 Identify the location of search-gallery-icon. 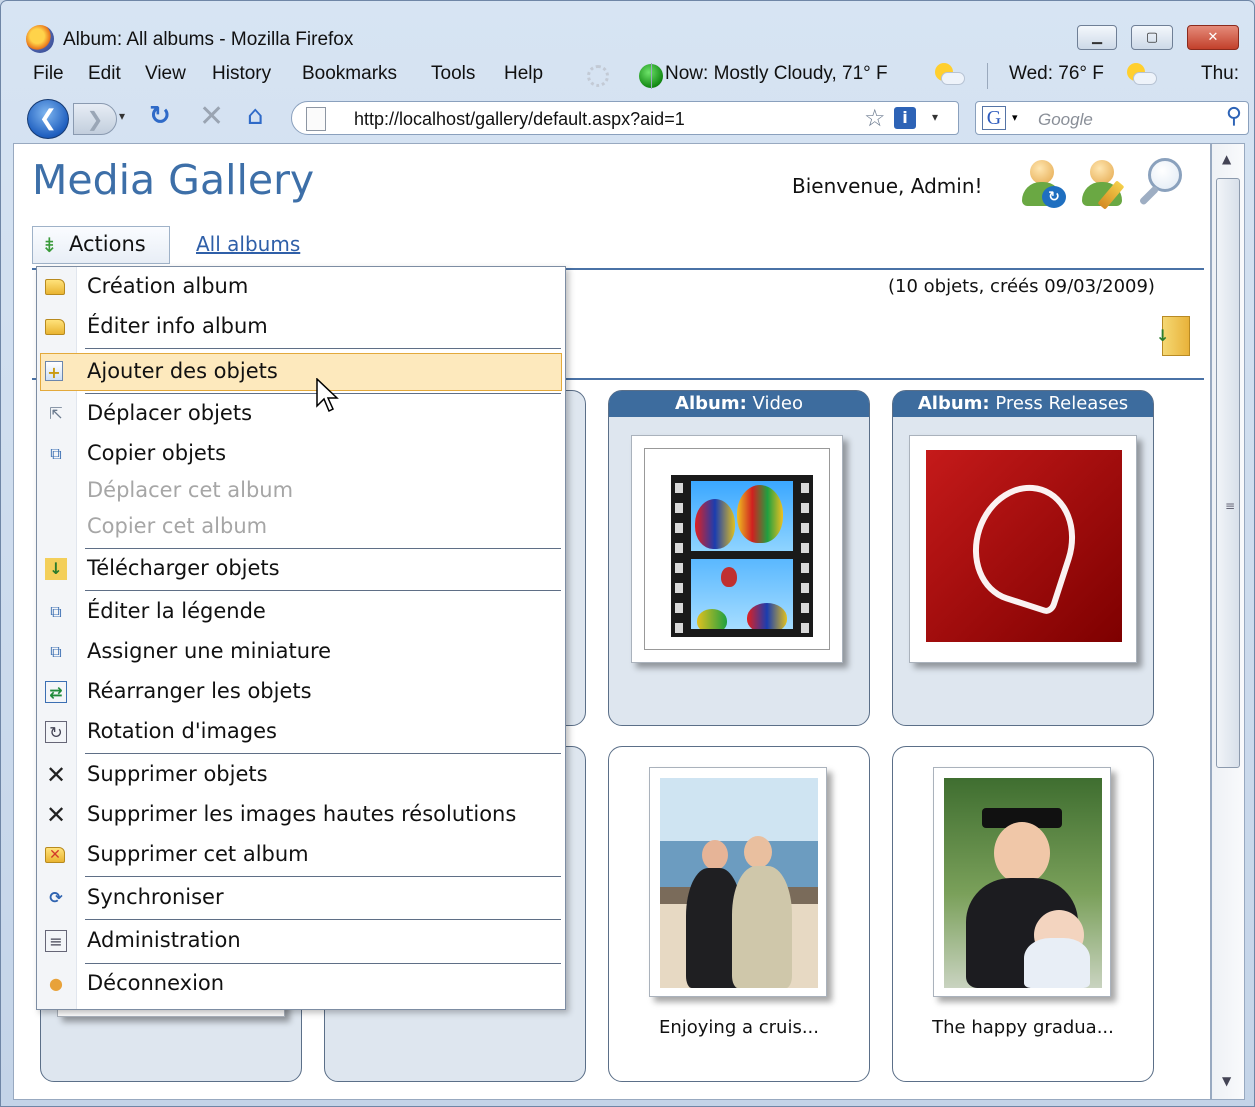
(1162, 184).